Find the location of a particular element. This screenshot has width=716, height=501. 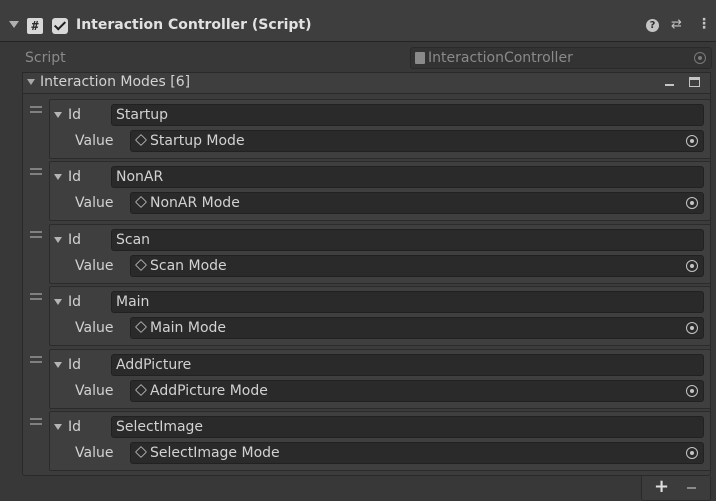

maximize-icon is located at coordinates (694, 82).